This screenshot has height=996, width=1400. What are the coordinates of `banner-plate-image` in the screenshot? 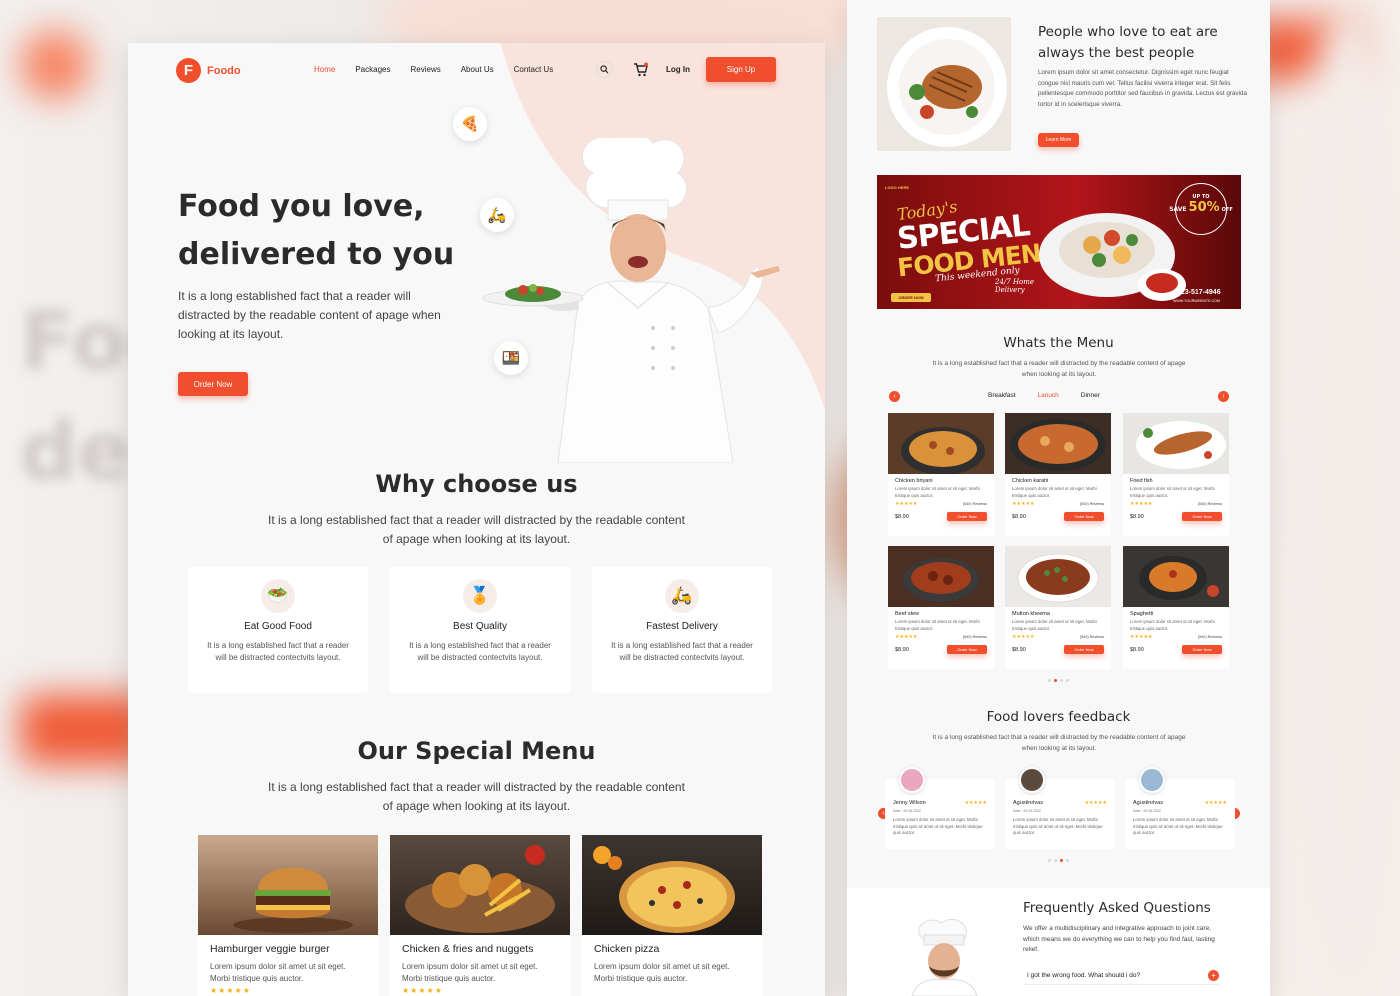 It's located at (1112, 257).